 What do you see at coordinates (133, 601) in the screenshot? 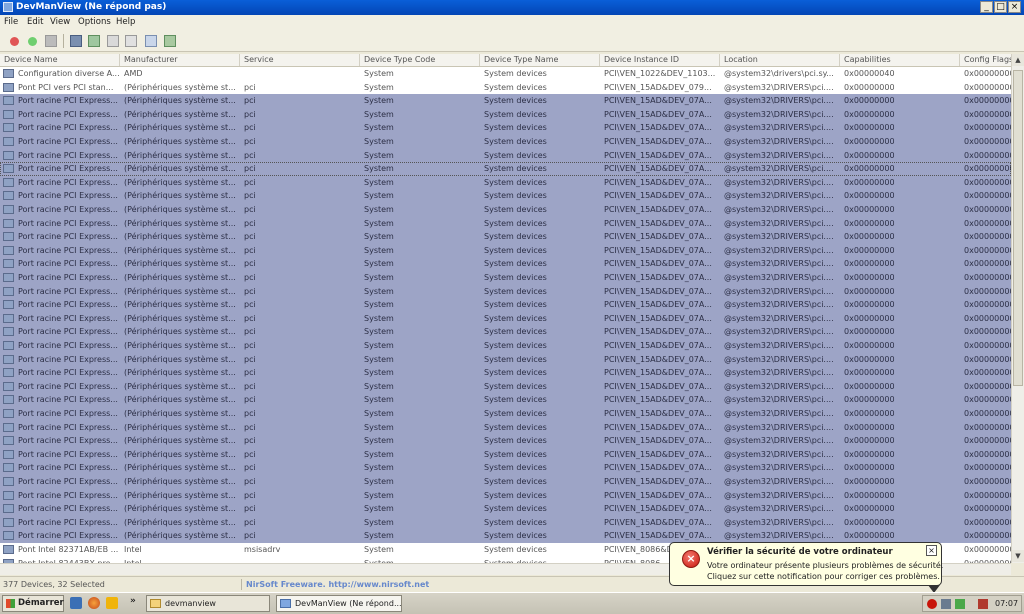
I see `quick-launch-expand-icon: »` at bounding box center [133, 601].